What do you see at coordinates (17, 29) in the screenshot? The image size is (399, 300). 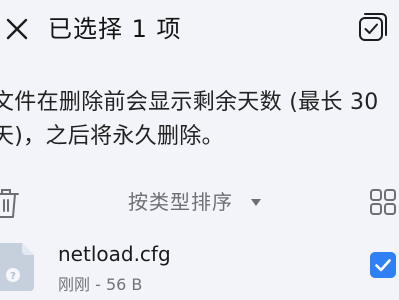 I see `close-icon` at bounding box center [17, 29].